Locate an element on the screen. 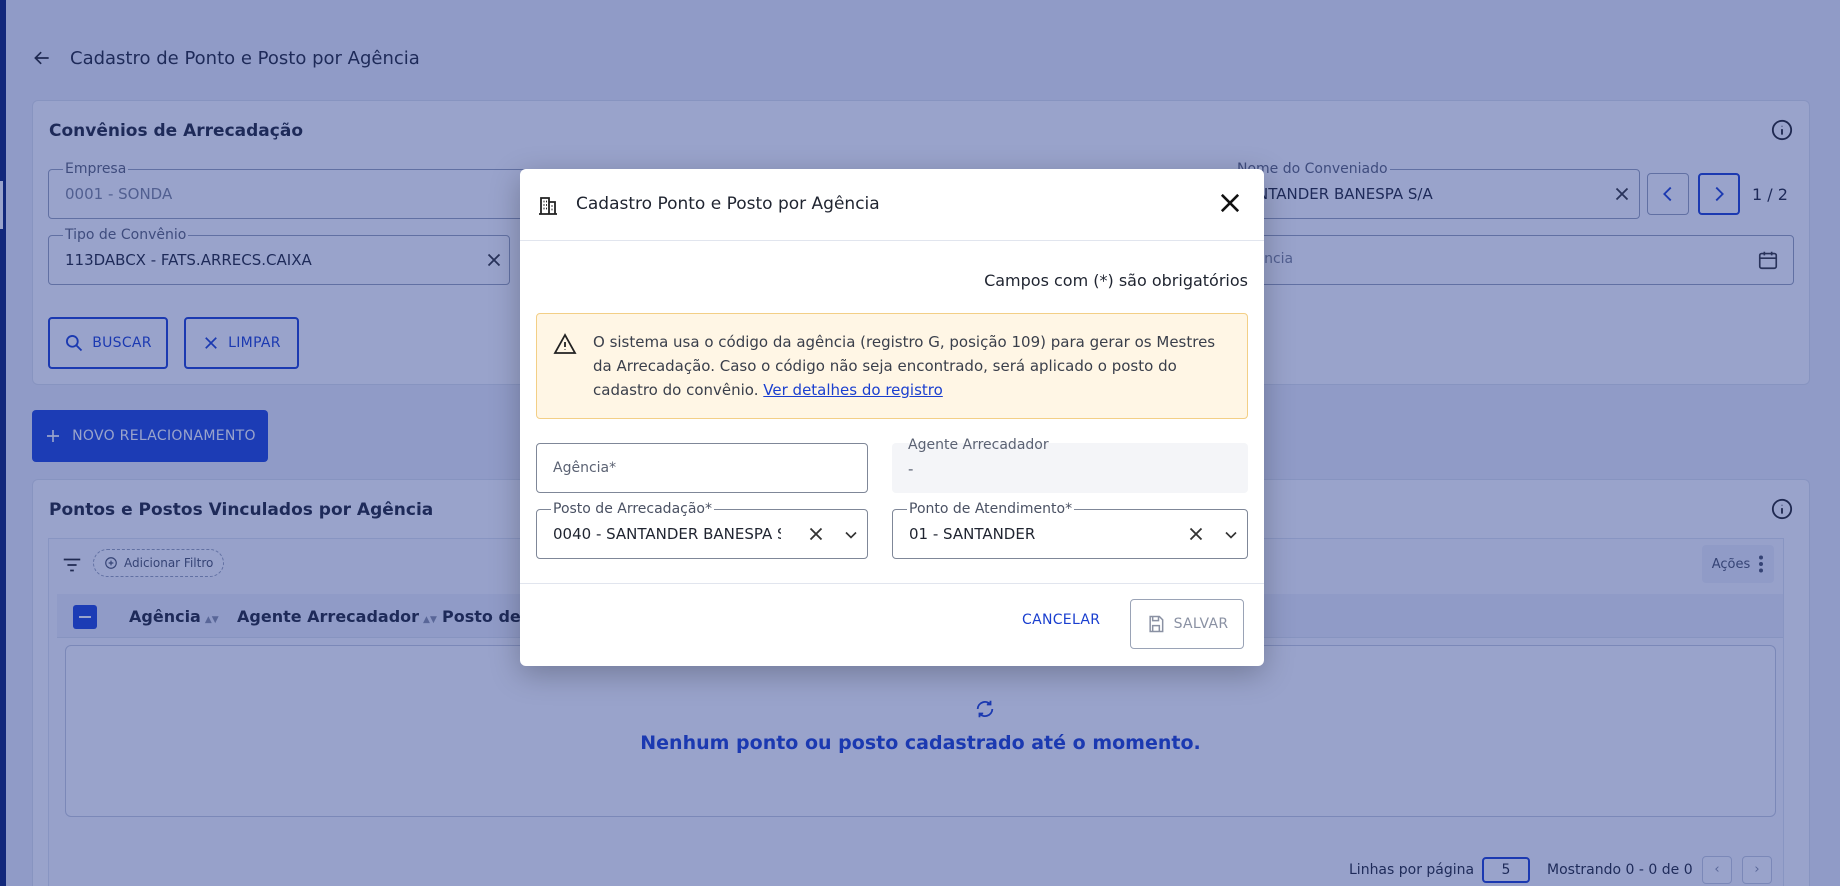  warning-icon is located at coordinates (565, 343).